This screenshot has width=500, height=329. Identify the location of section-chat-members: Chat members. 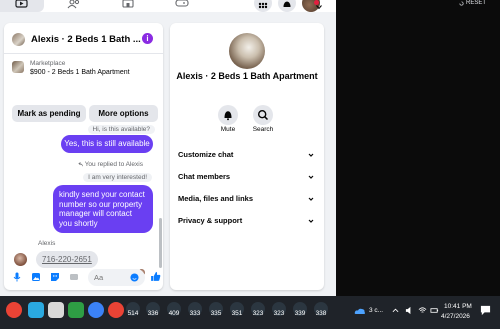
(247, 179).